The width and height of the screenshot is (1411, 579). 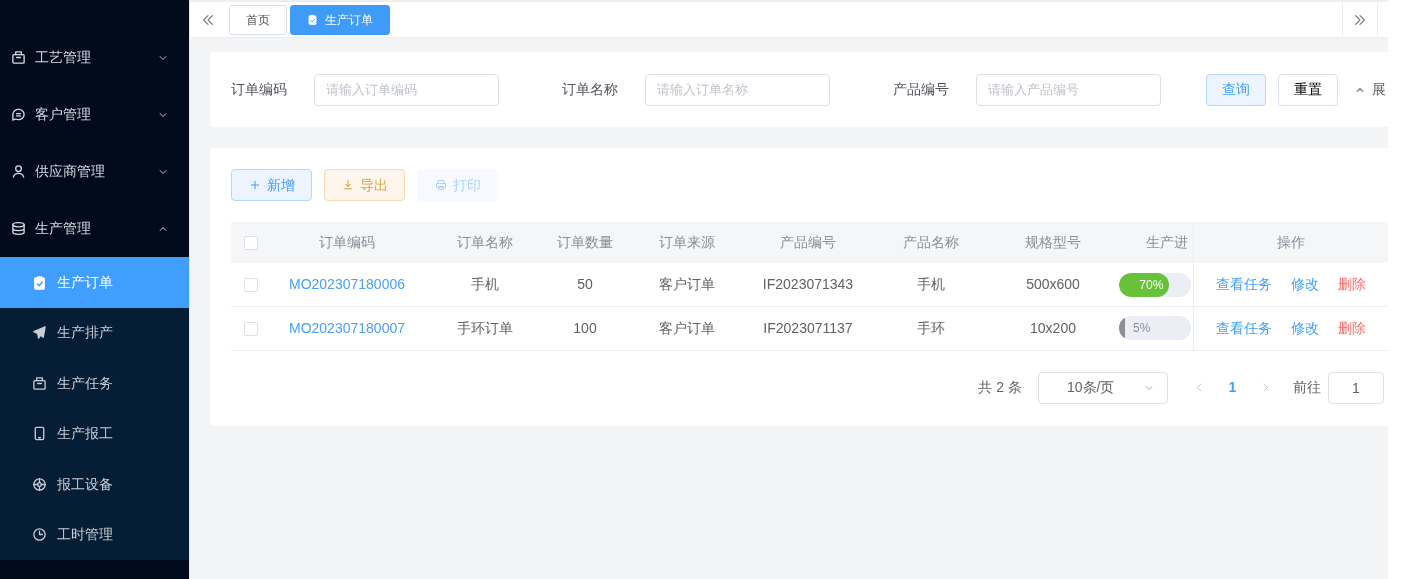 What do you see at coordinates (931, 242) in the screenshot?
I see `column-header: 产品名称` at bounding box center [931, 242].